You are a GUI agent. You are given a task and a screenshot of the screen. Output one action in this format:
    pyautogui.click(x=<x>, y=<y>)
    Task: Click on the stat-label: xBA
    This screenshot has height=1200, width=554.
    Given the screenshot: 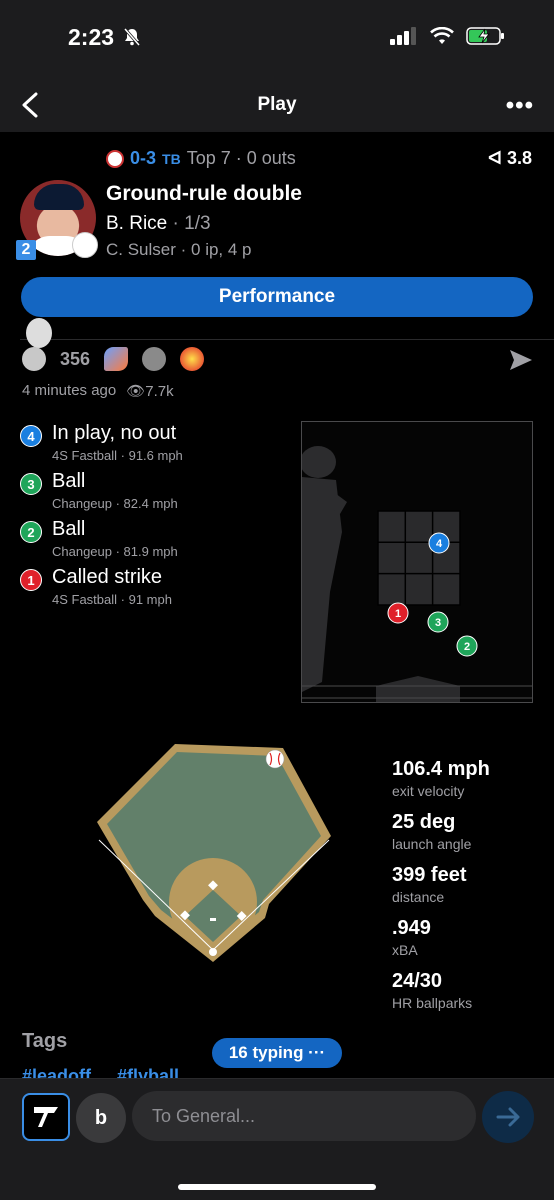 What is the action you would take?
    pyautogui.click(x=405, y=950)
    